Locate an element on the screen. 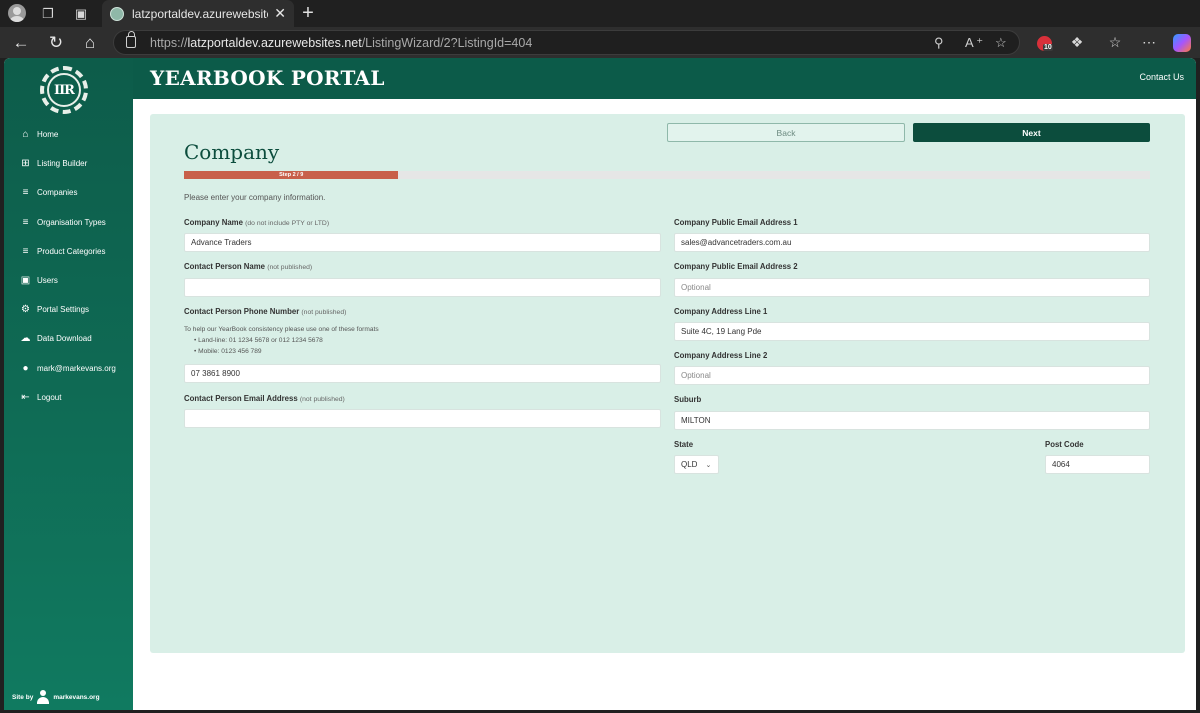 This screenshot has height=713, width=1200. site-by-link: markevans.org is located at coordinates (76, 697).